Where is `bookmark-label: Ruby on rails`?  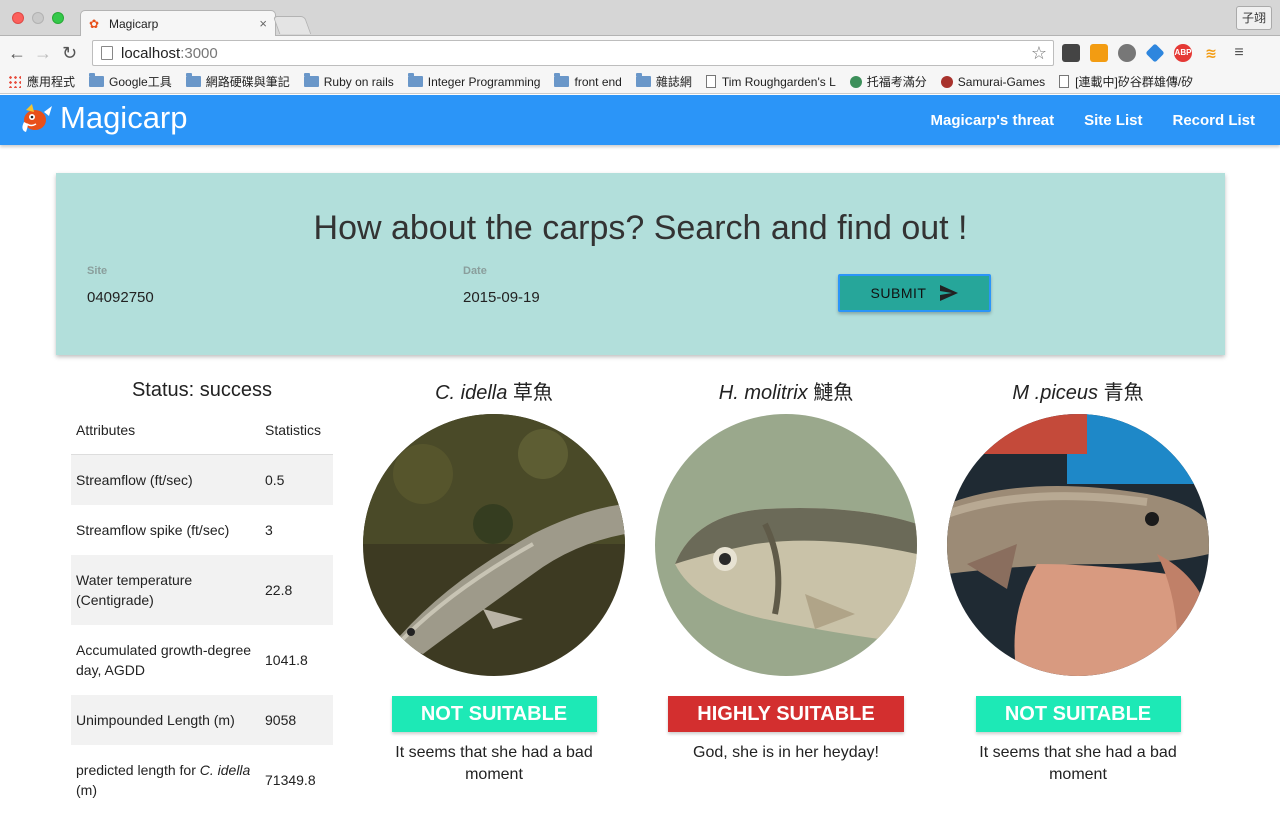
bookmark-label: Ruby on rails is located at coordinates (358, 81).